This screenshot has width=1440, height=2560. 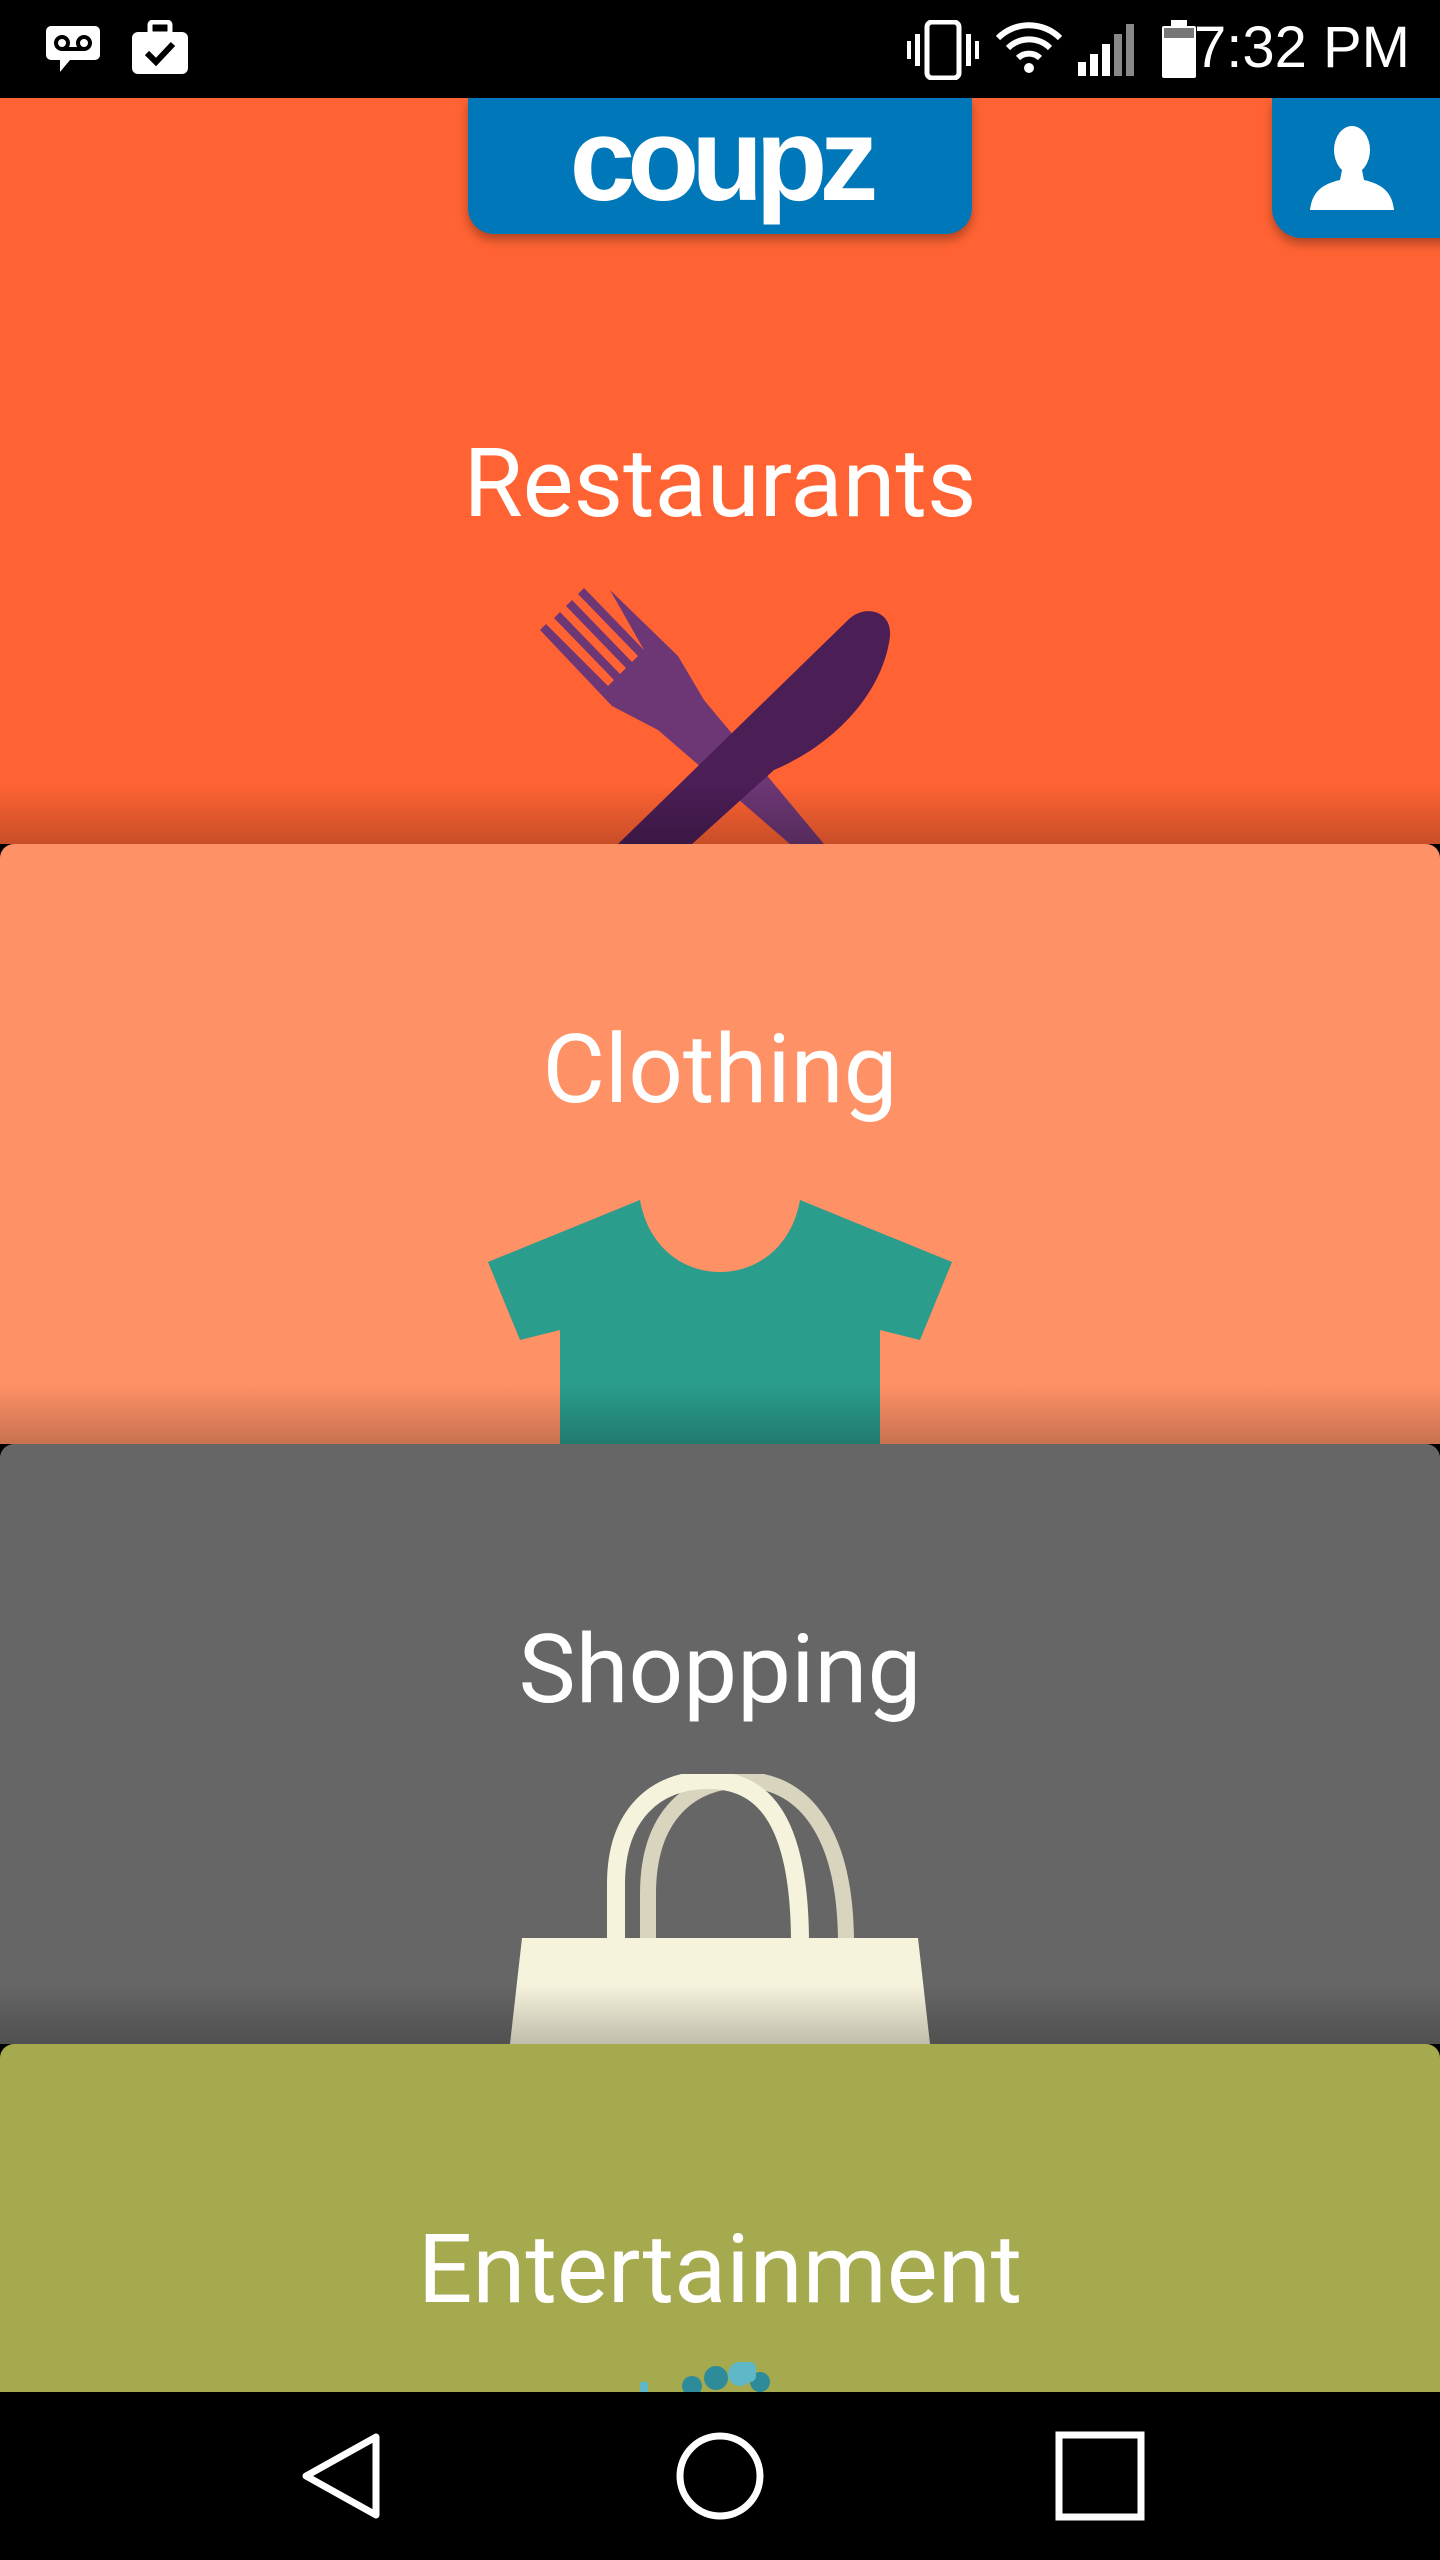 I want to click on category-title: Entertainment, so click(x=720, y=2270).